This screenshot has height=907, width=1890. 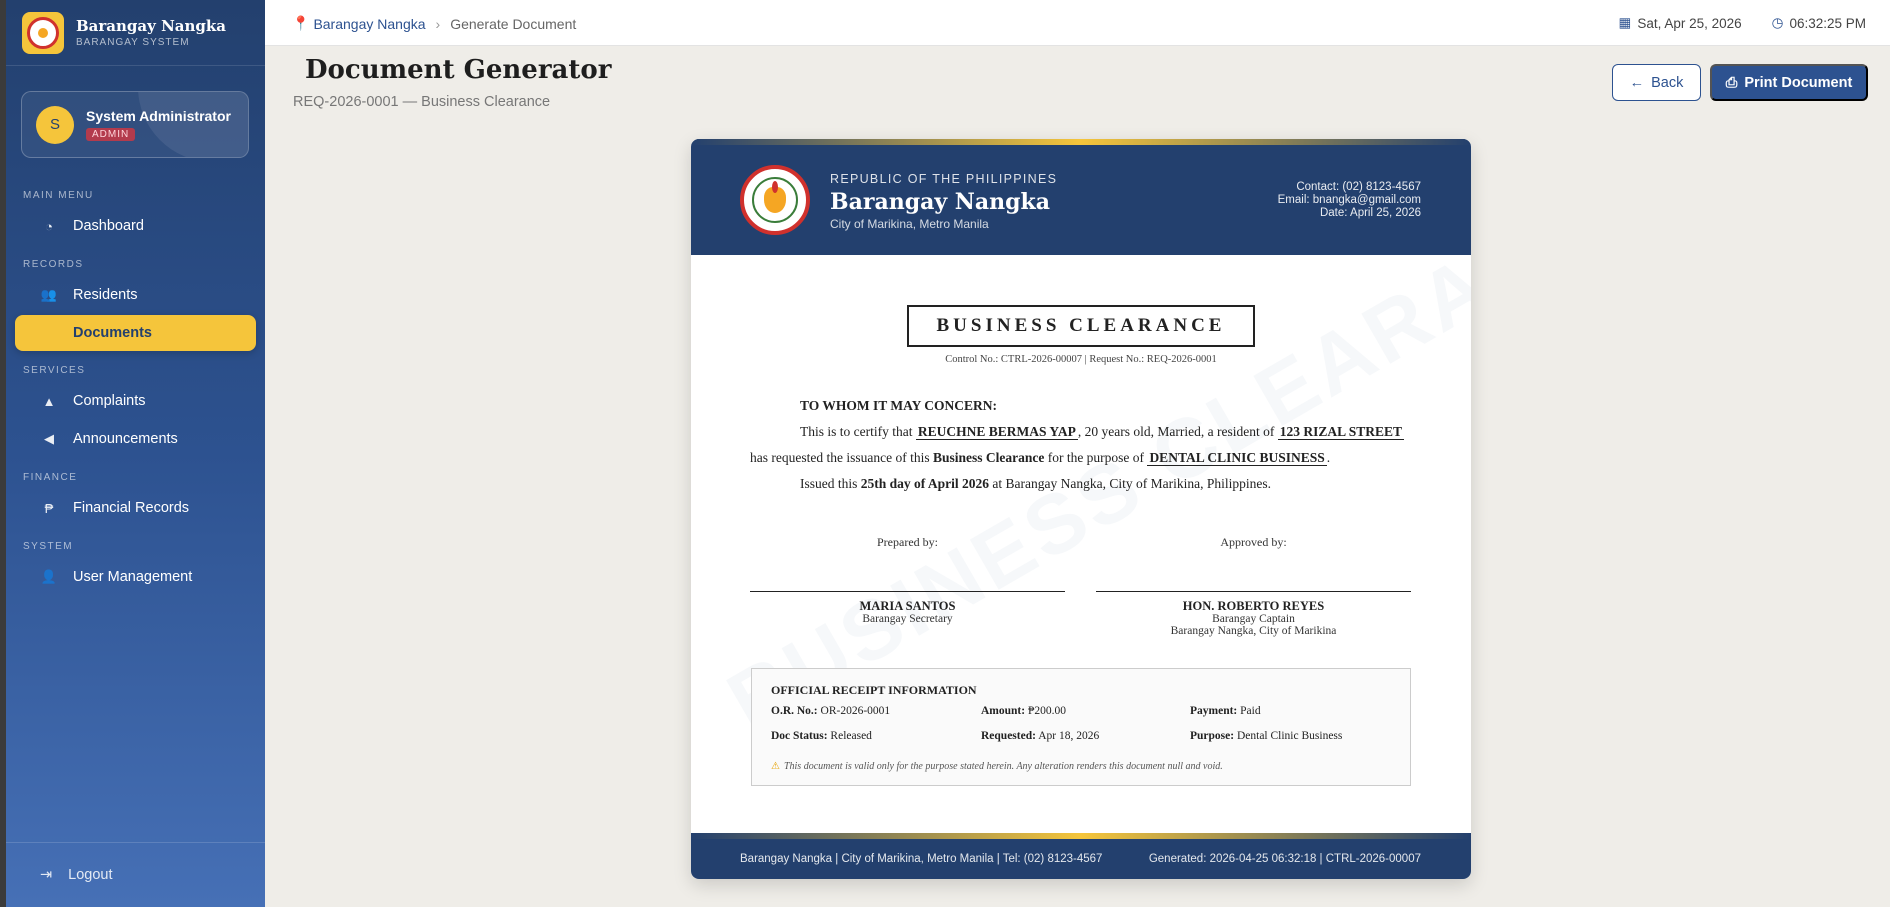 What do you see at coordinates (821, 736) in the screenshot?
I see `doc-status: Doc Status: Released` at bounding box center [821, 736].